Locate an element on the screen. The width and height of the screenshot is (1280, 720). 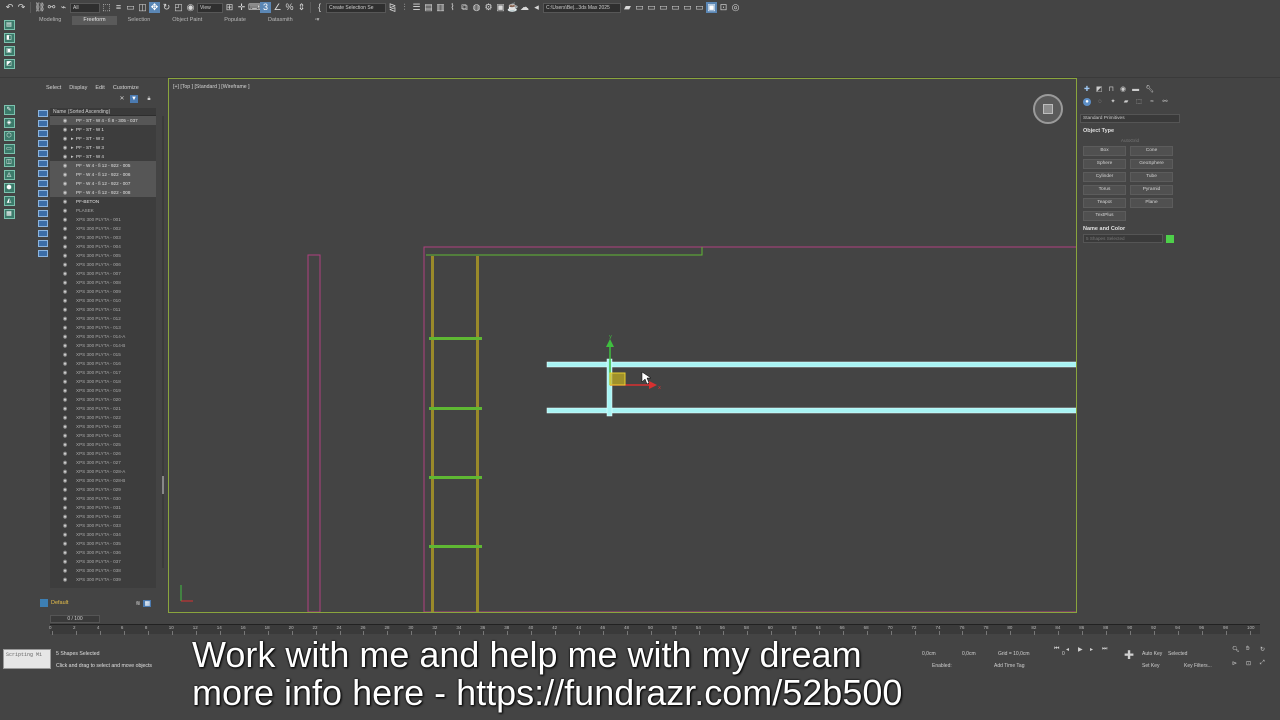
filter-frozen-icon is located at coordinates (43, 213).